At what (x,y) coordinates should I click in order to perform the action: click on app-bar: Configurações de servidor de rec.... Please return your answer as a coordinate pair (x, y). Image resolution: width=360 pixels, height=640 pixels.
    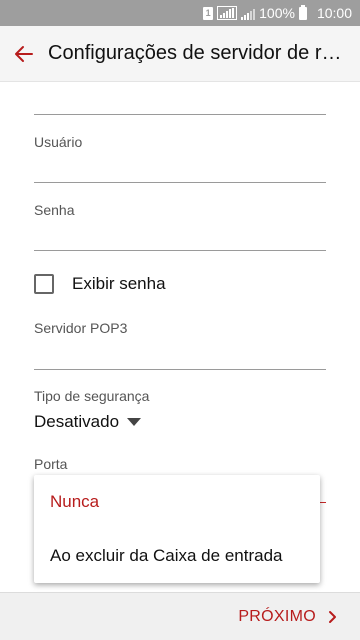
    Looking at the image, I should click on (180, 54).